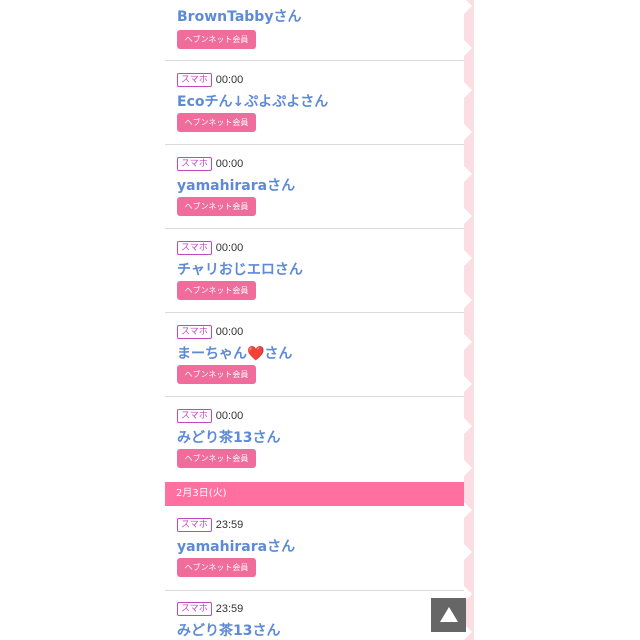 This screenshot has height=640, width=640. I want to click on list-item: スマホ 00:00 まーちゃん❤️さん ヘブンネット会員, so click(314, 355).